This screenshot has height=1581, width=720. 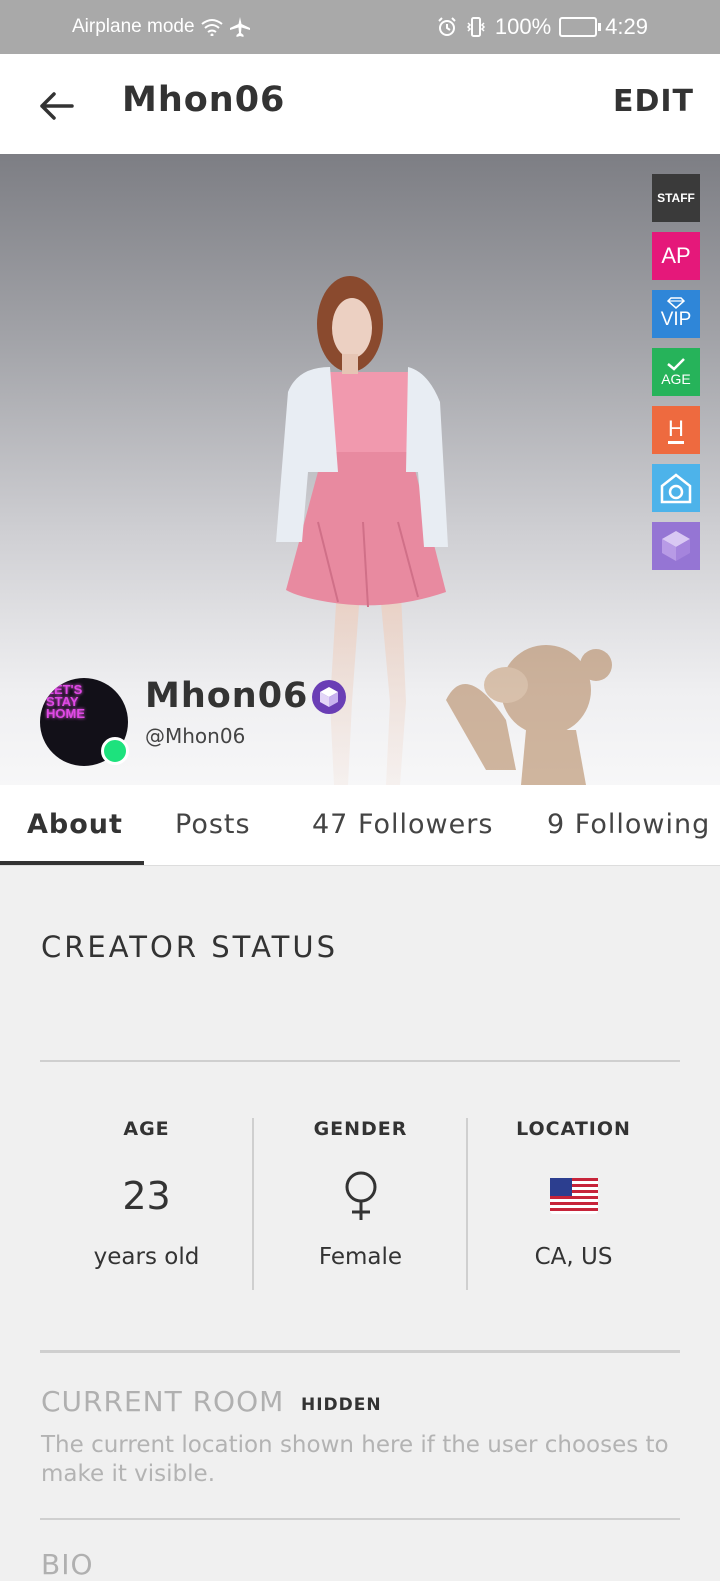 I want to click on creator-badge, so click(x=329, y=697).